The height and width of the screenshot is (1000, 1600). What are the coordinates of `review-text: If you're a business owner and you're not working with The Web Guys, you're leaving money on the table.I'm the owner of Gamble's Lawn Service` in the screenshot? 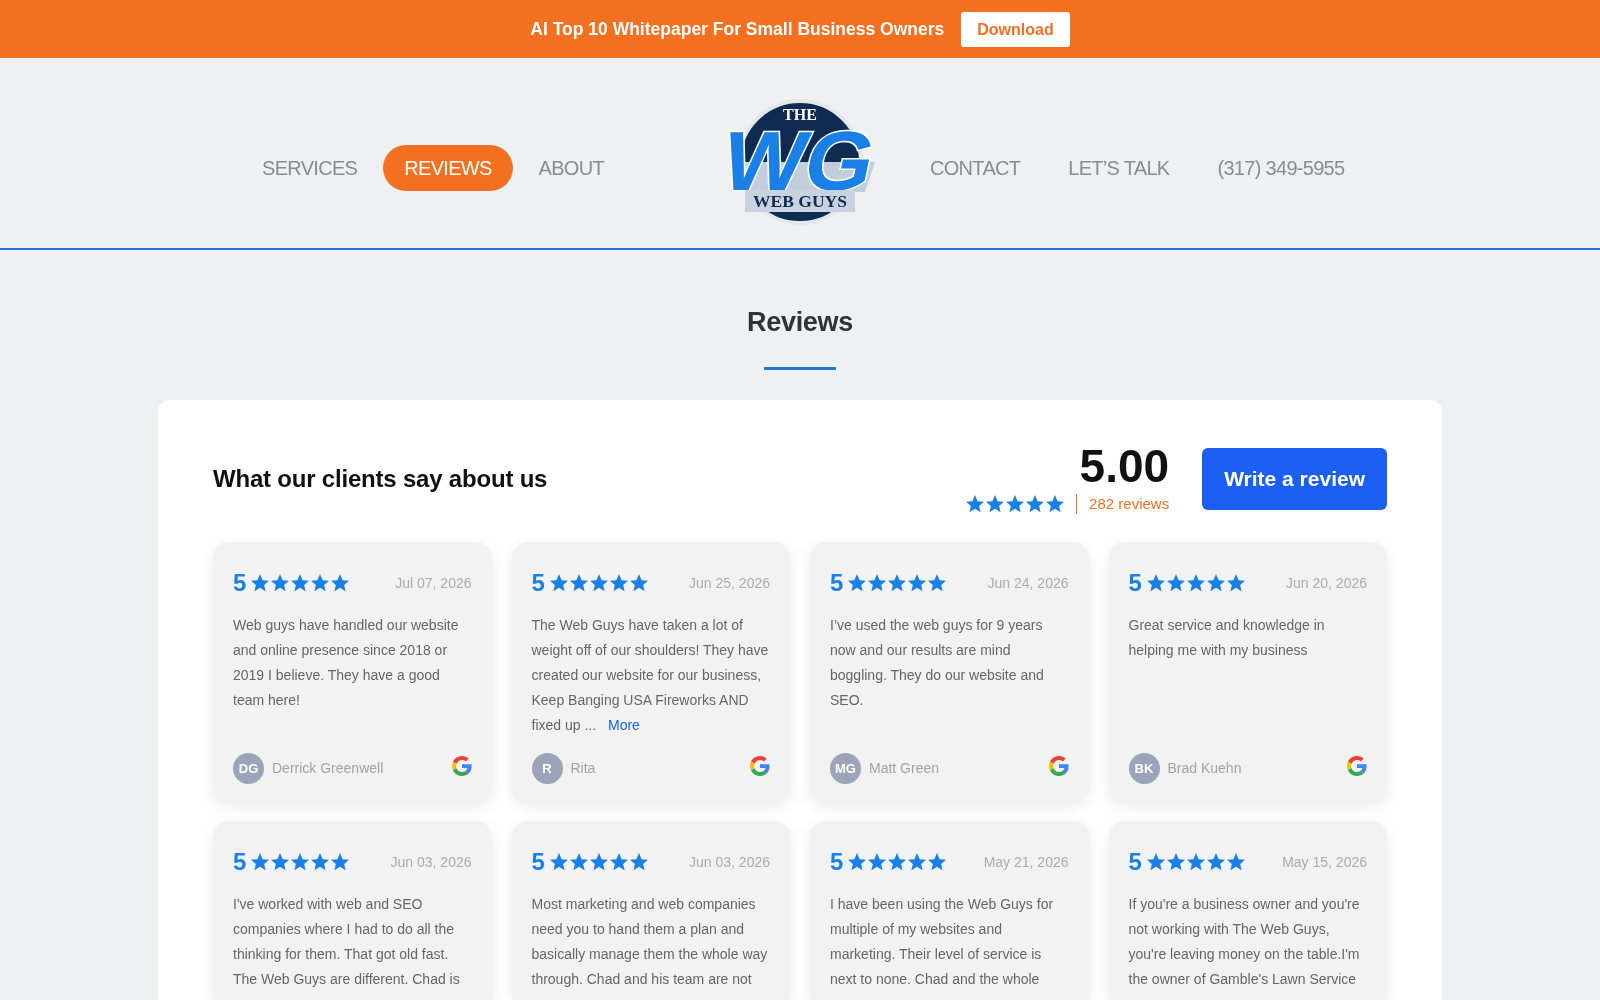 It's located at (1244, 942).